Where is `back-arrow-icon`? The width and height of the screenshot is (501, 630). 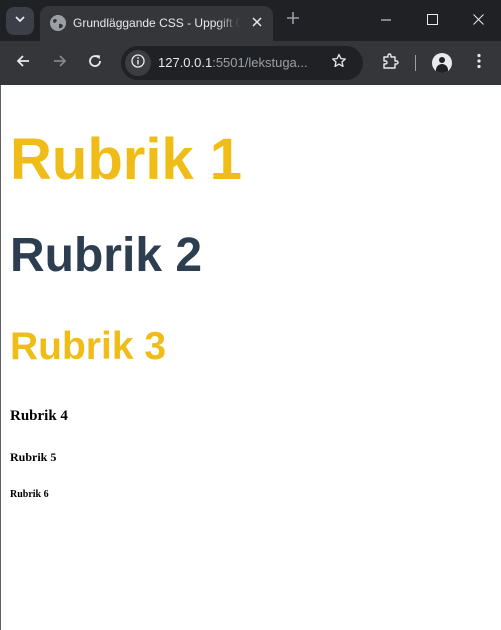 back-arrow-icon is located at coordinates (23, 63).